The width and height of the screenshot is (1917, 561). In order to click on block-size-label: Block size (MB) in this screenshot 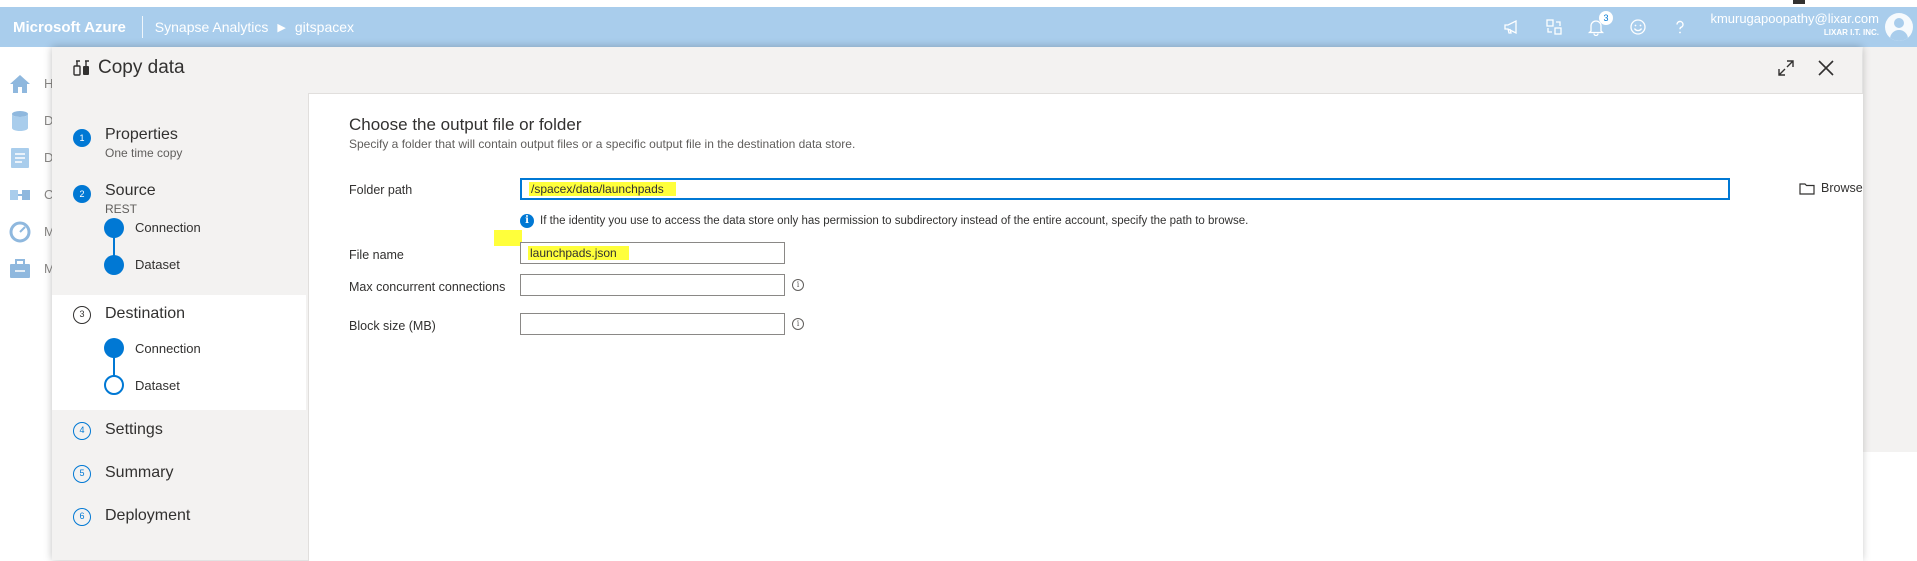, I will do `click(392, 326)`.